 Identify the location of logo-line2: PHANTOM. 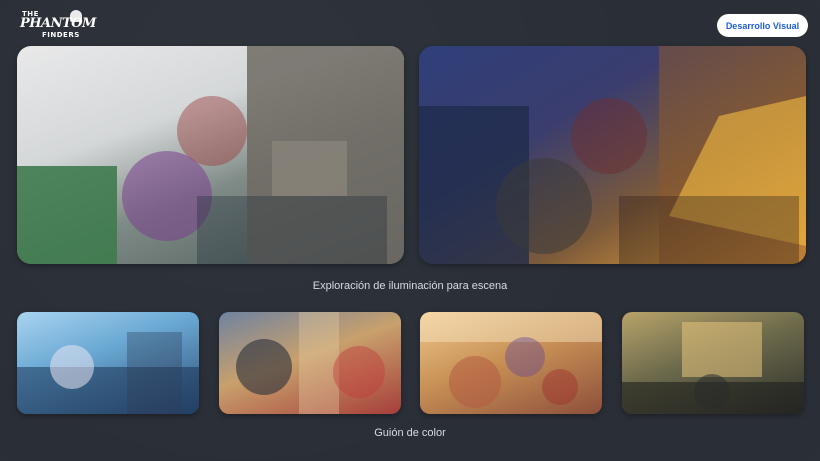
(58, 23).